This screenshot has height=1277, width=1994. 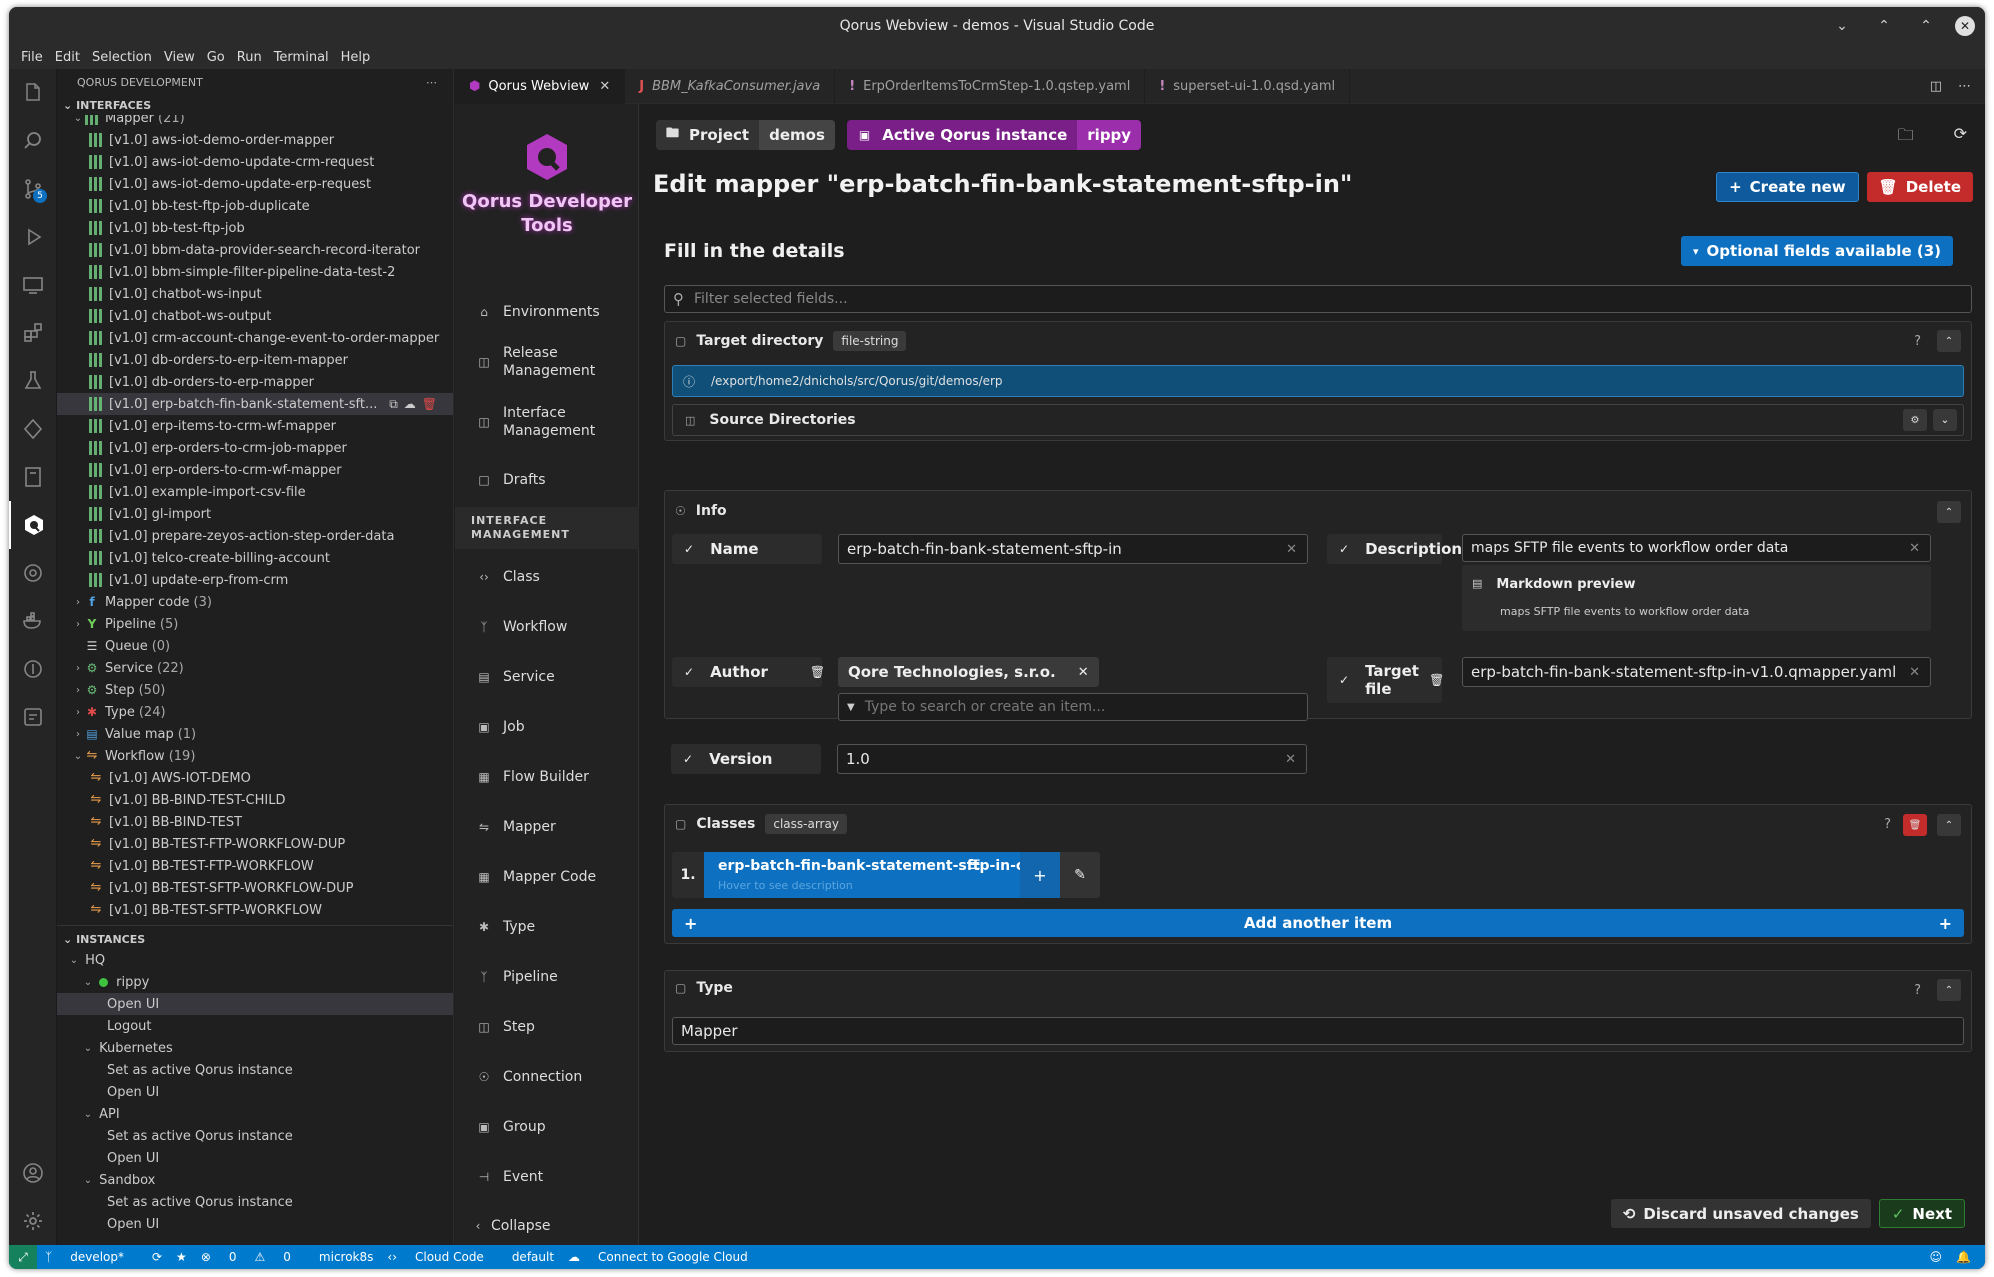 What do you see at coordinates (1040, 875) in the screenshot?
I see `add-icon: +` at bounding box center [1040, 875].